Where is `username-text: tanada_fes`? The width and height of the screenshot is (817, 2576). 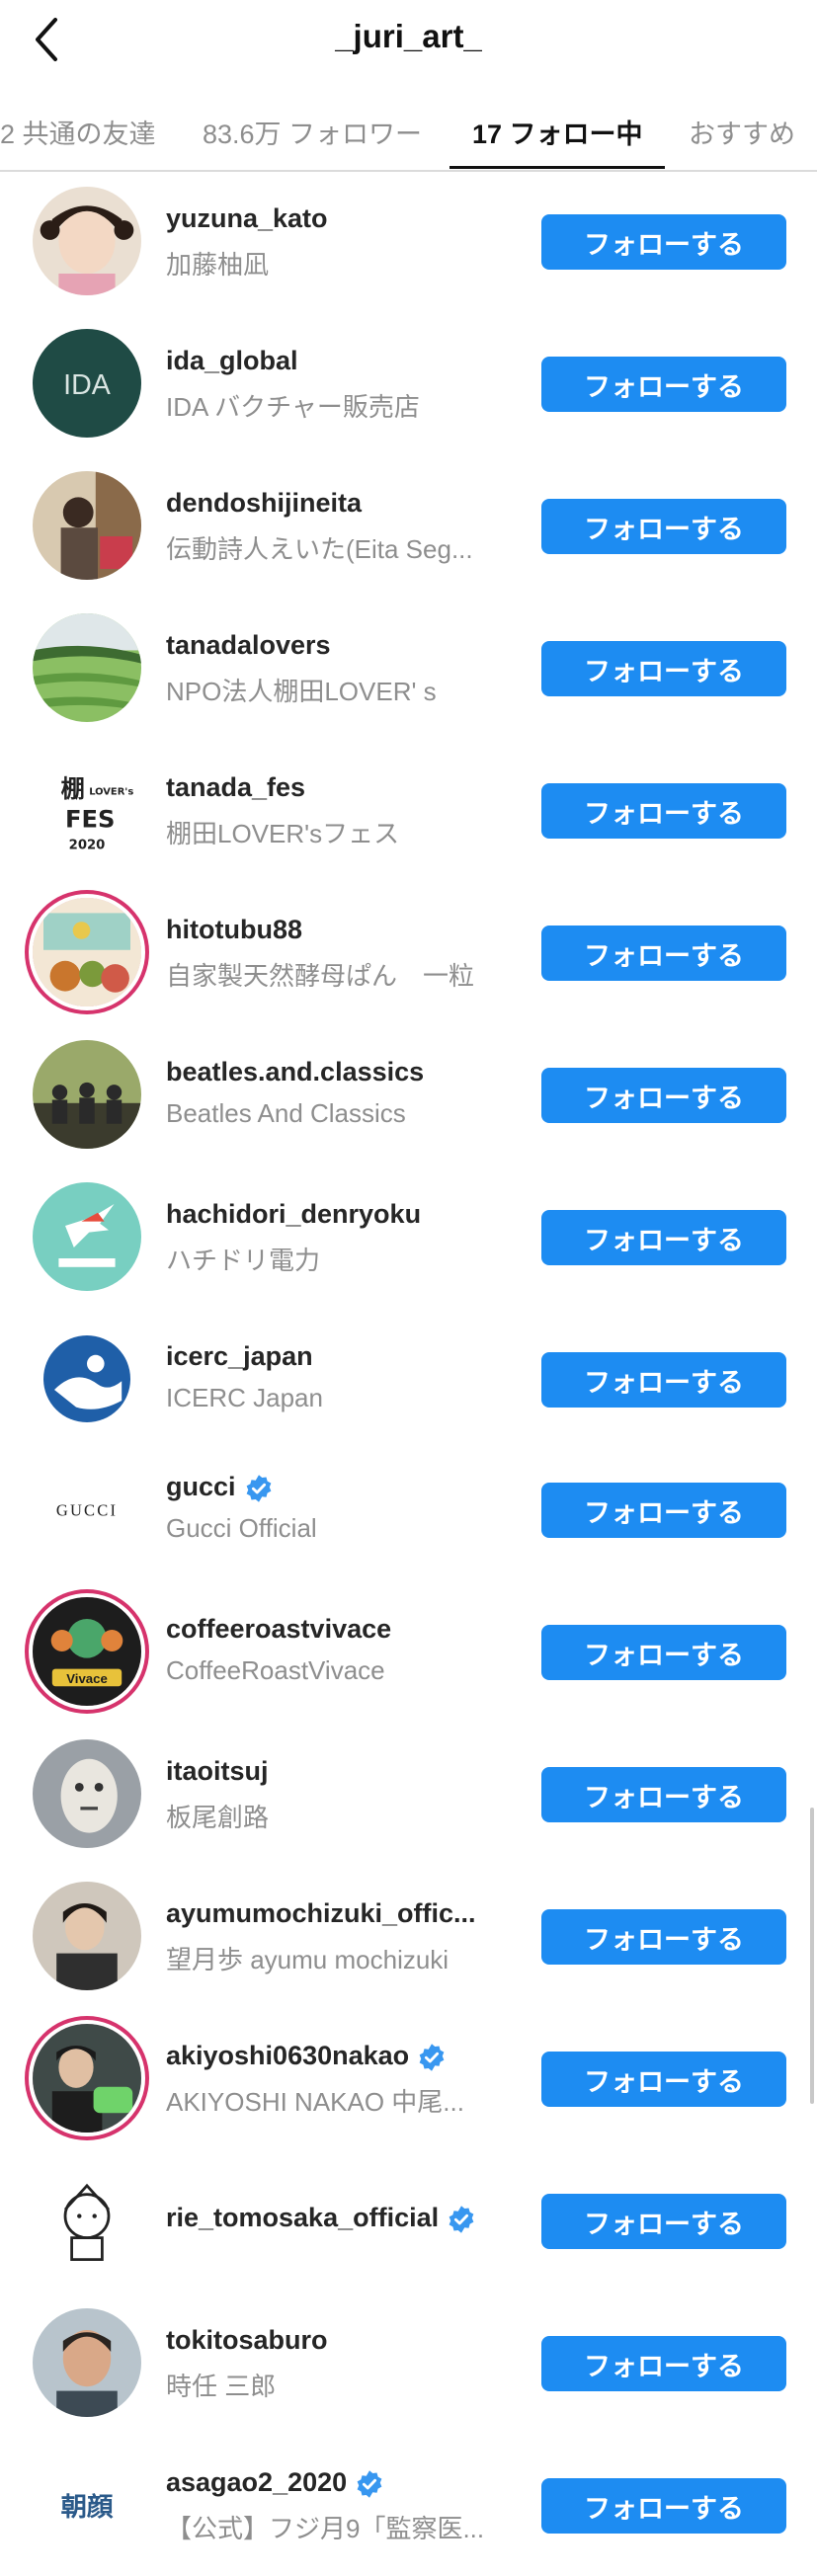
username-text: tanada_fes is located at coordinates (235, 787).